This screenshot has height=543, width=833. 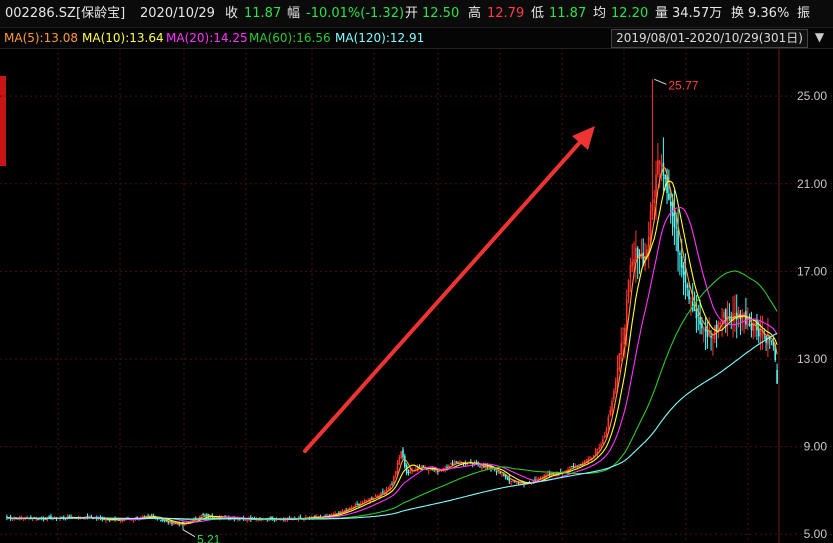 I want to click on low-price-pointer, so click(x=189, y=533).